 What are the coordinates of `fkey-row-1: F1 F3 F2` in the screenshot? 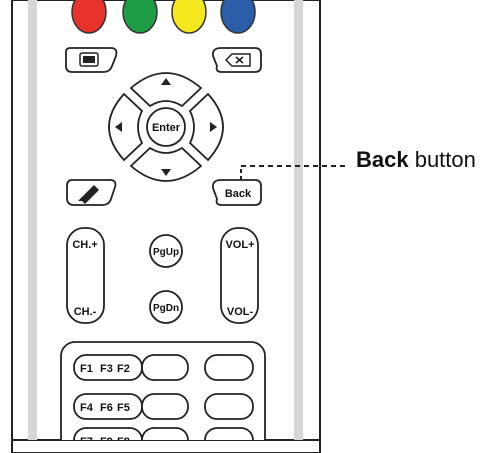 It's located at (163, 367).